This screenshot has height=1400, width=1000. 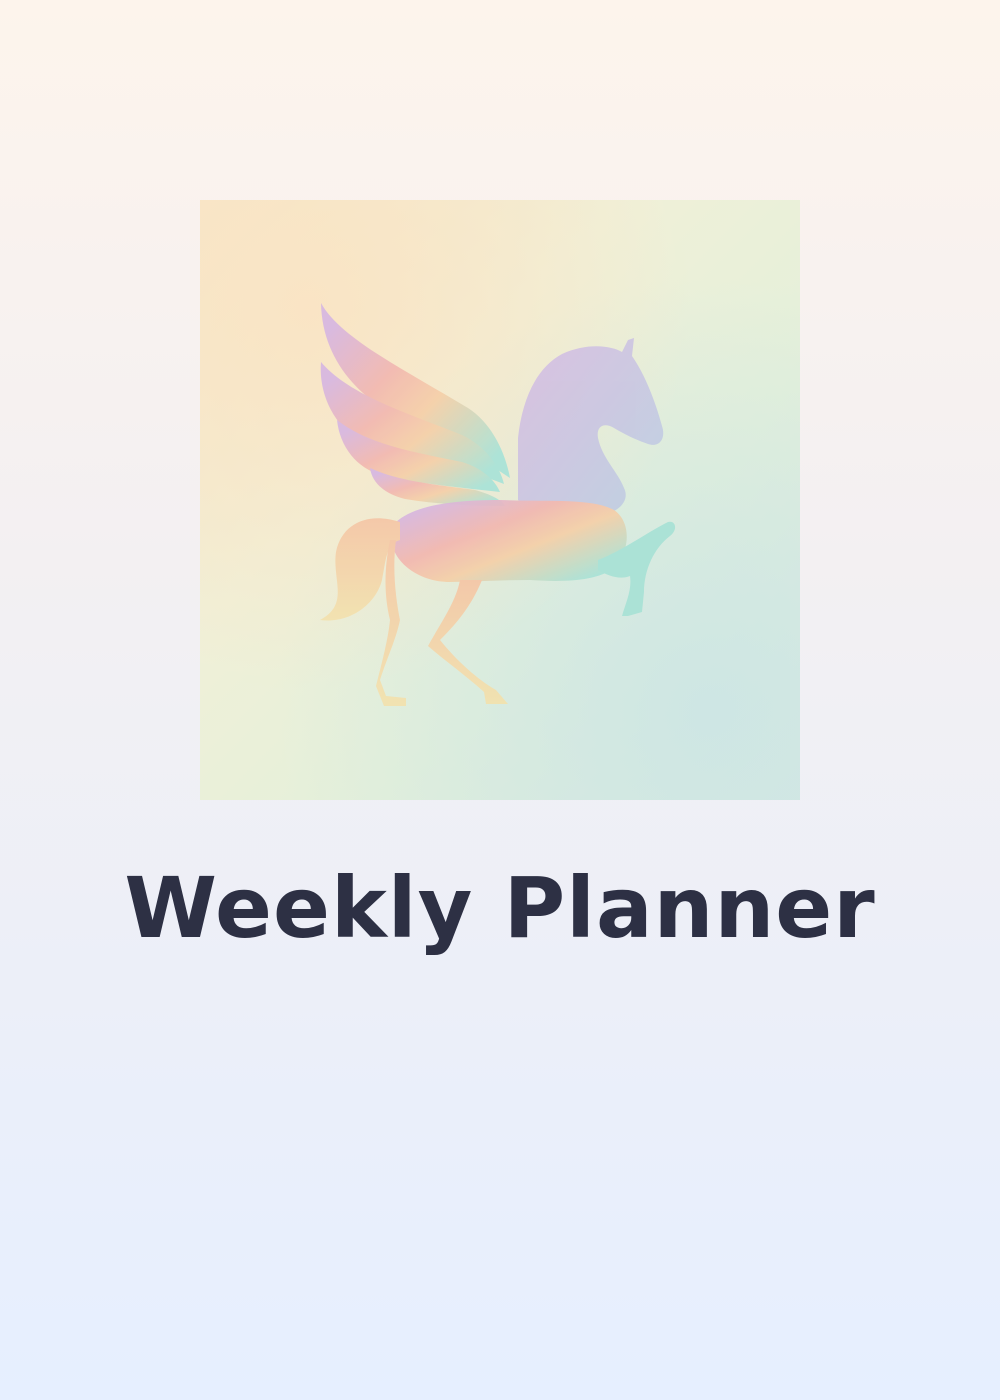 What do you see at coordinates (500, 908) in the screenshot?
I see `planner-title: Weekly Planner` at bounding box center [500, 908].